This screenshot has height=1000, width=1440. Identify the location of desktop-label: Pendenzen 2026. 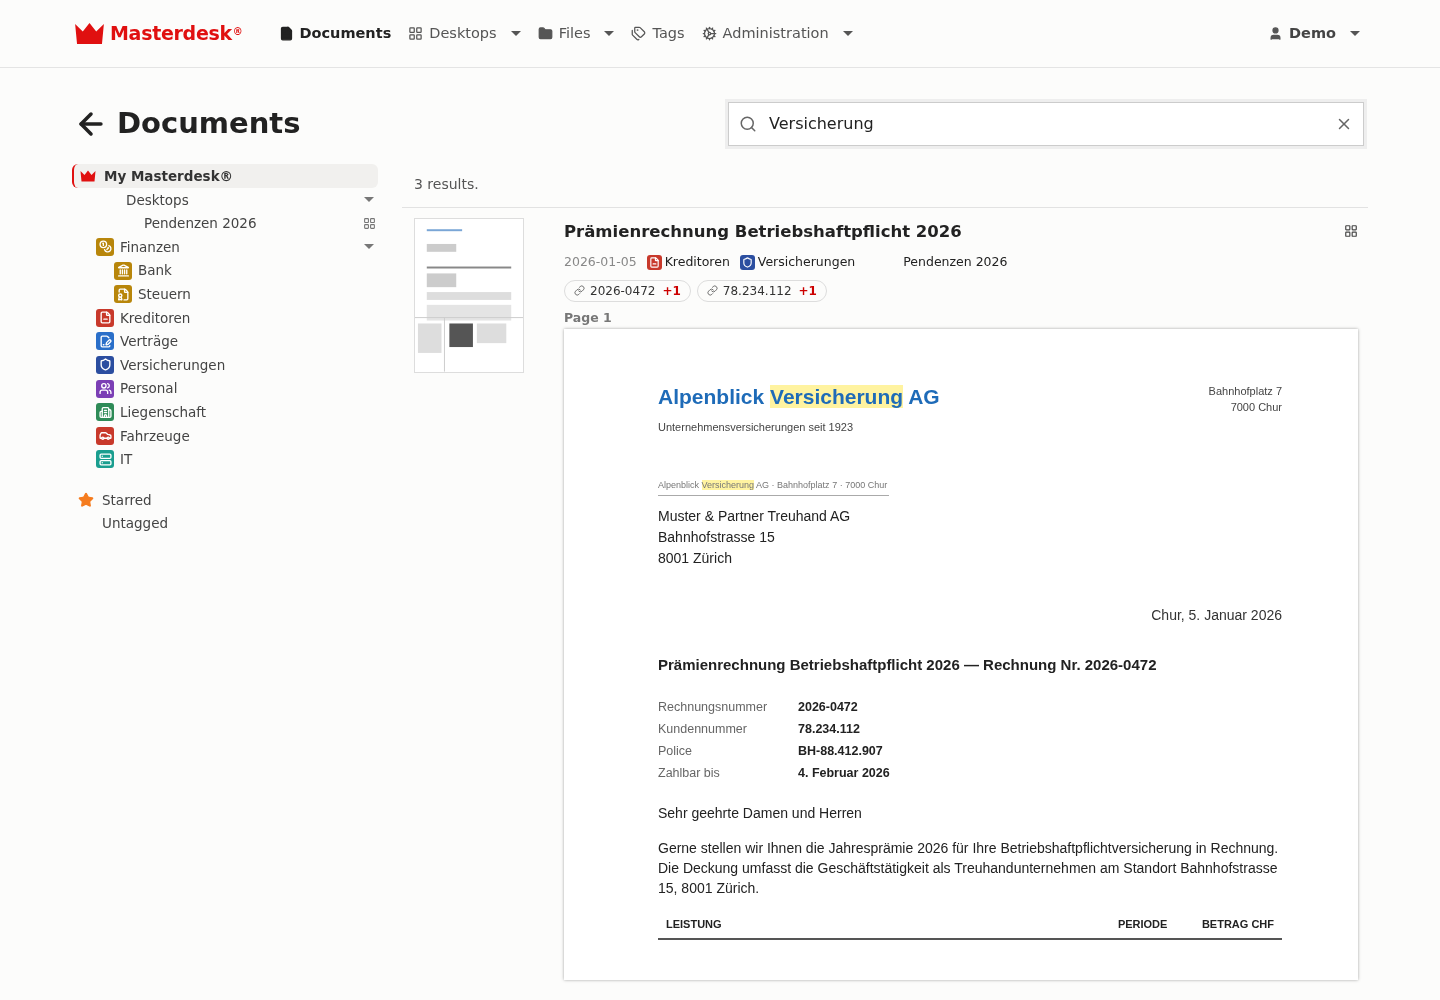
(955, 262).